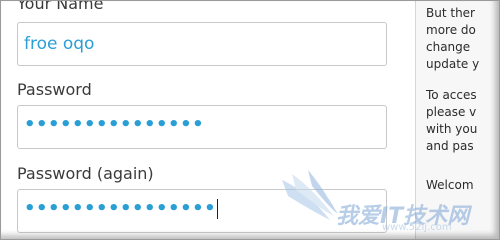 The height and width of the screenshot is (240, 500). Describe the element at coordinates (450, 185) in the screenshot. I see `sidebar-line: Welcom` at that location.